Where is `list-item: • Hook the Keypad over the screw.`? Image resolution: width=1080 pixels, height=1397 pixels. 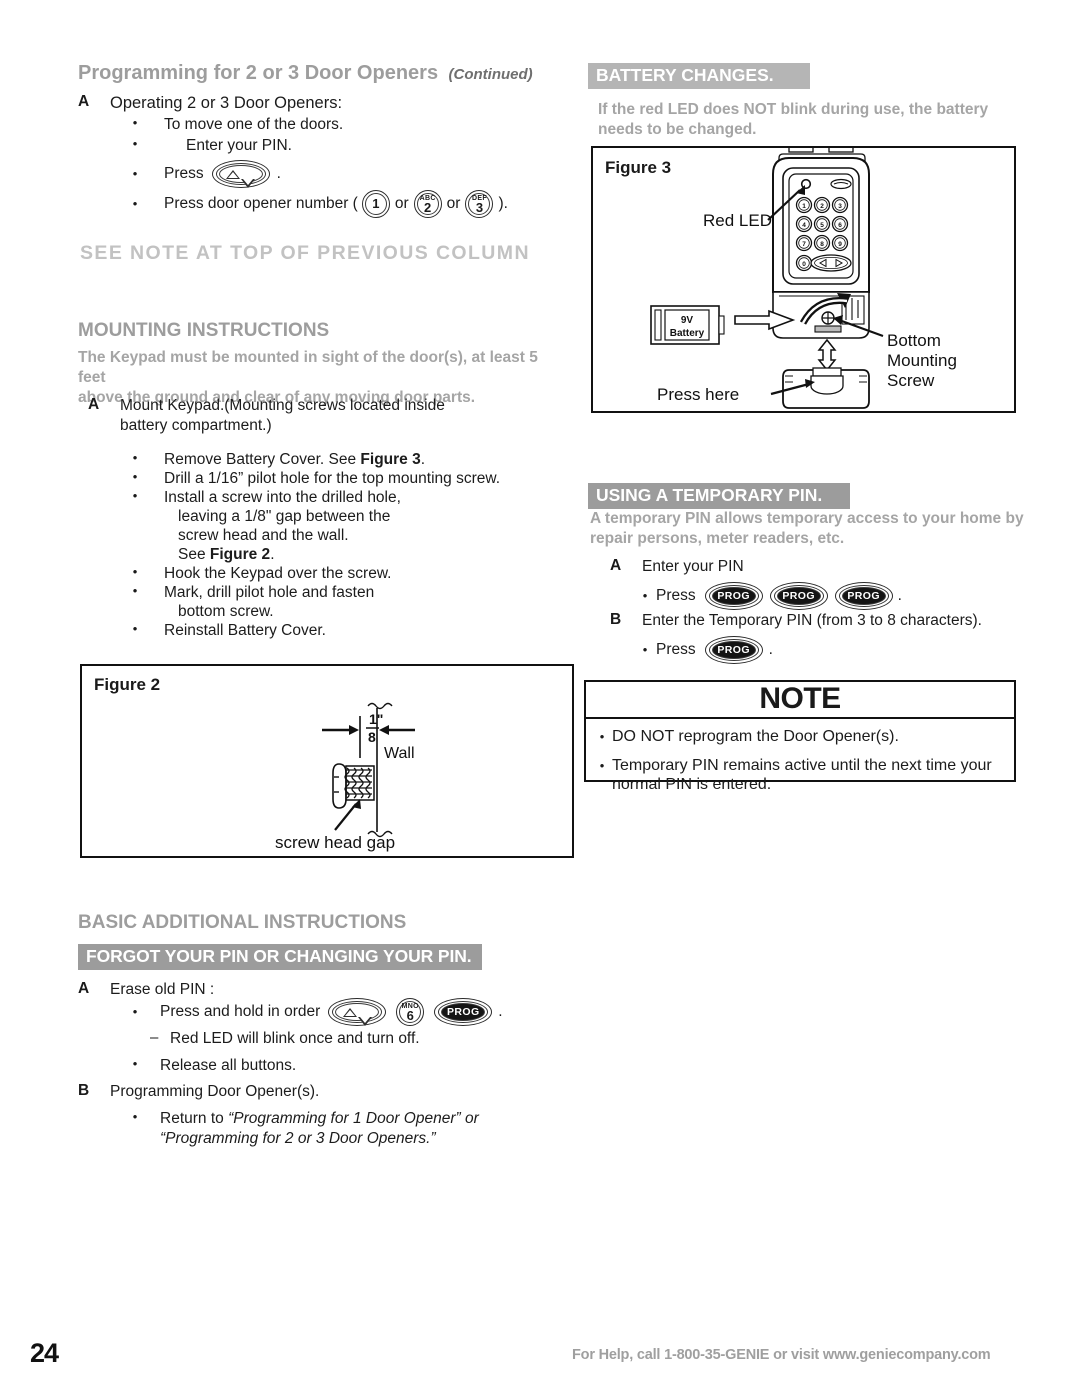 list-item: • Hook the Keypad over the screw. is located at coordinates (363, 574).